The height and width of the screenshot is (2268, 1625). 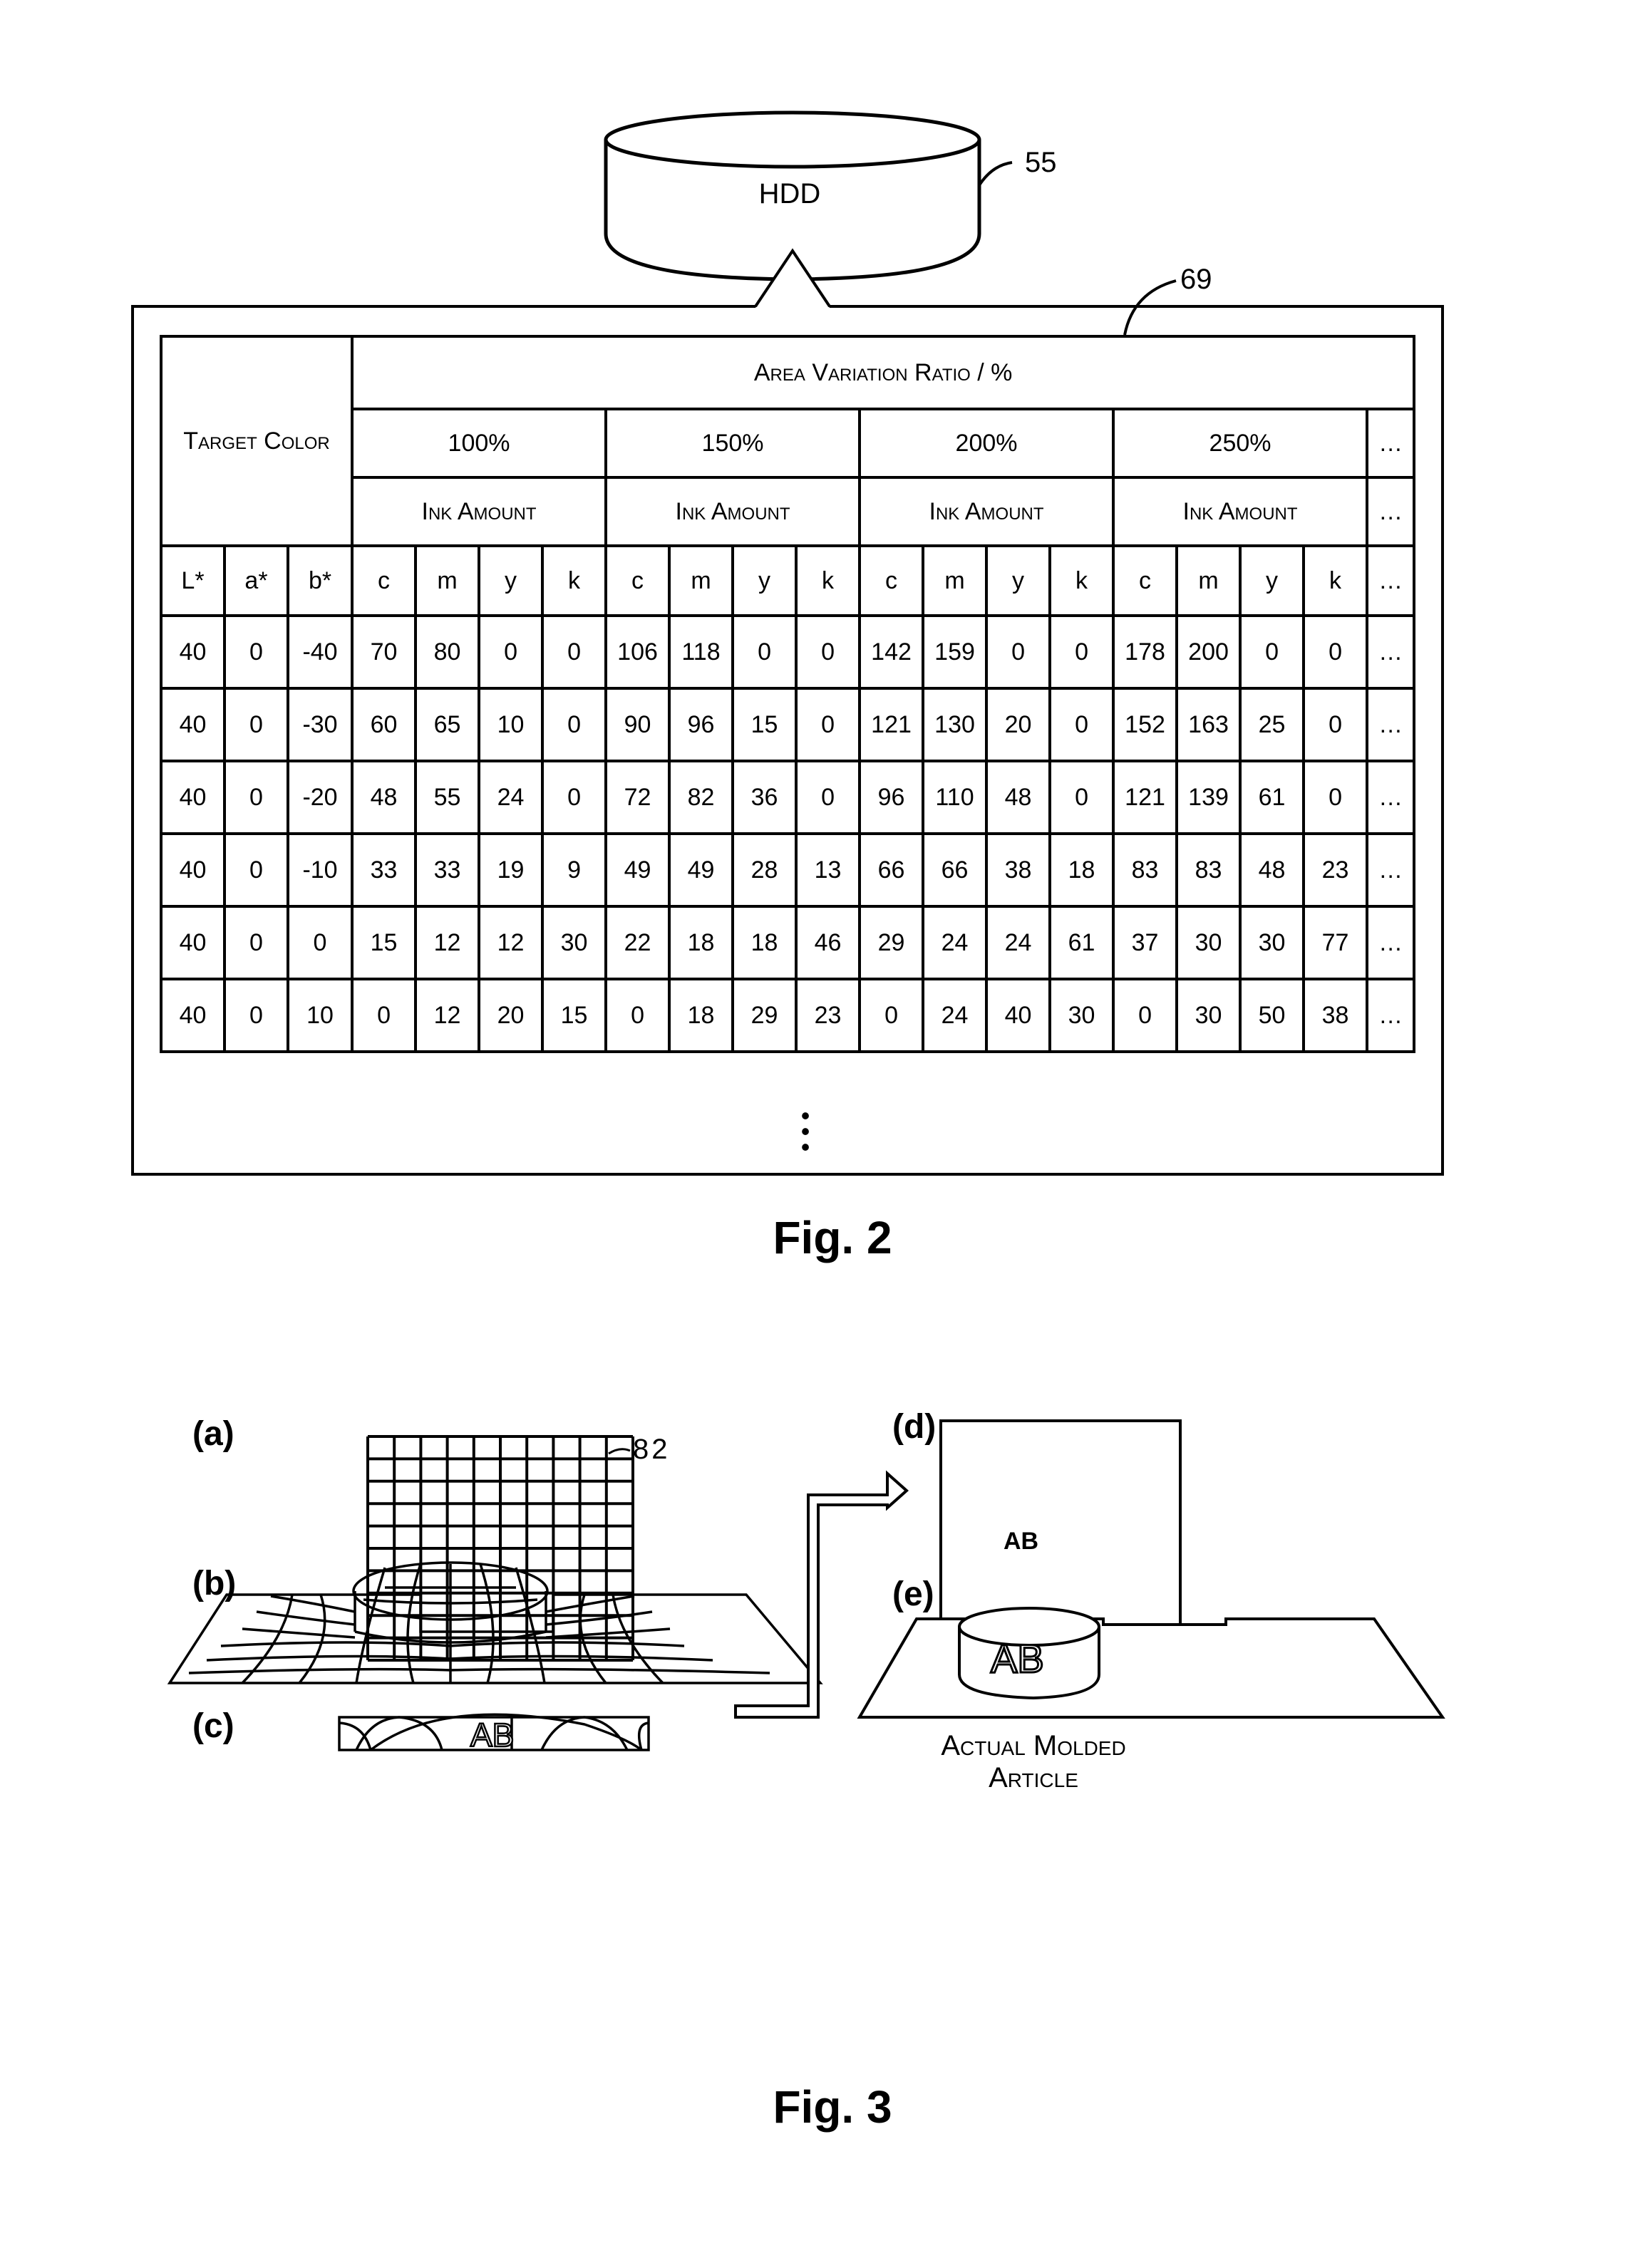 What do you see at coordinates (833, 2107) in the screenshot?
I see `fig3-caption: Fig. 3` at bounding box center [833, 2107].